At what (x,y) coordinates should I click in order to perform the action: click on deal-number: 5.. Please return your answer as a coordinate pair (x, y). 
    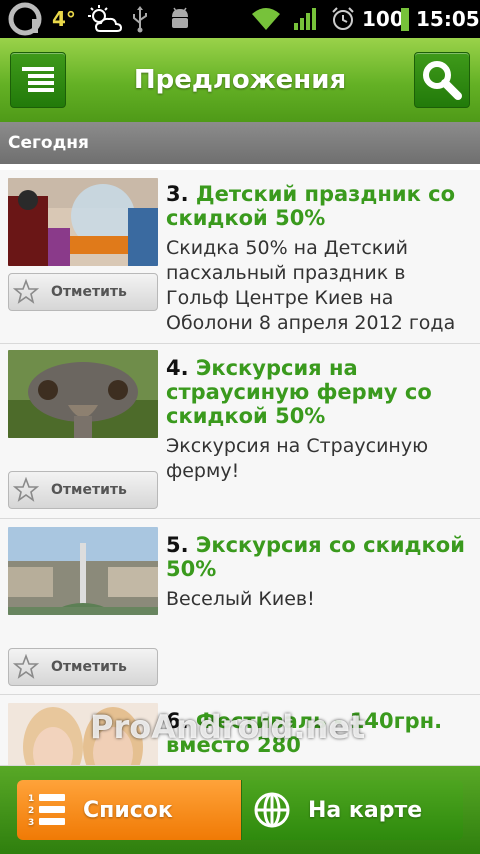
    Looking at the image, I should click on (177, 545).